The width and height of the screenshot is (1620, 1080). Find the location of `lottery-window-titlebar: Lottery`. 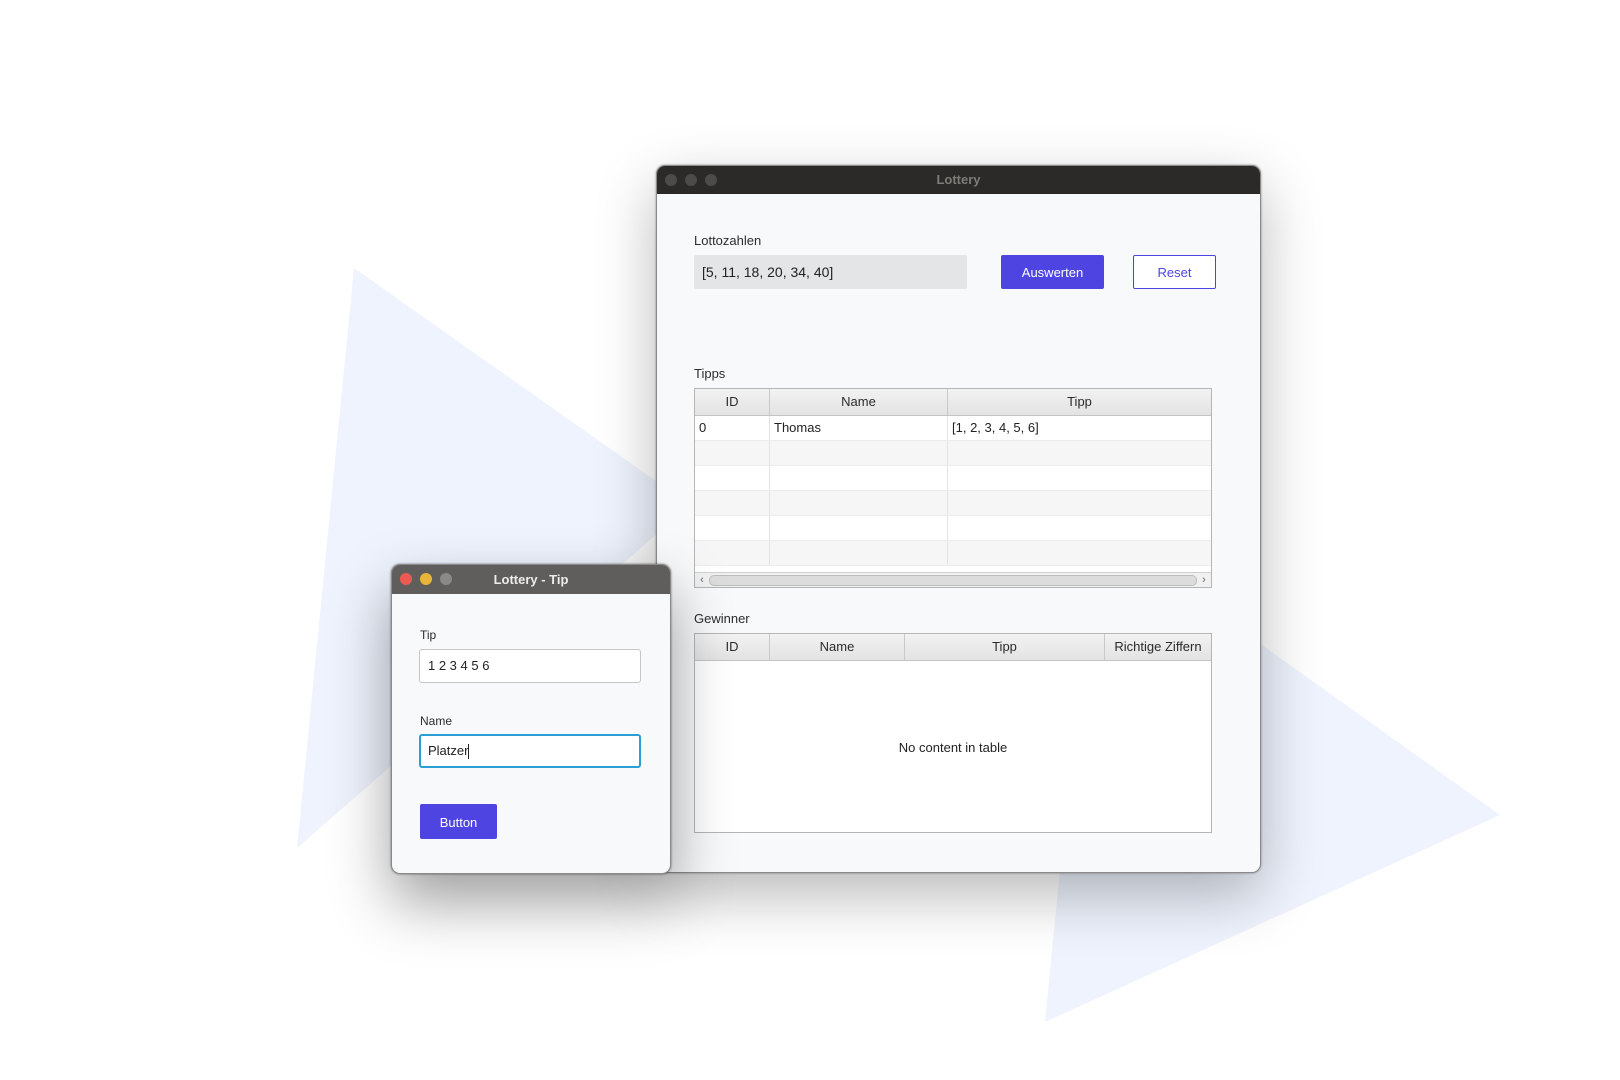

lottery-window-titlebar: Lottery is located at coordinates (958, 180).